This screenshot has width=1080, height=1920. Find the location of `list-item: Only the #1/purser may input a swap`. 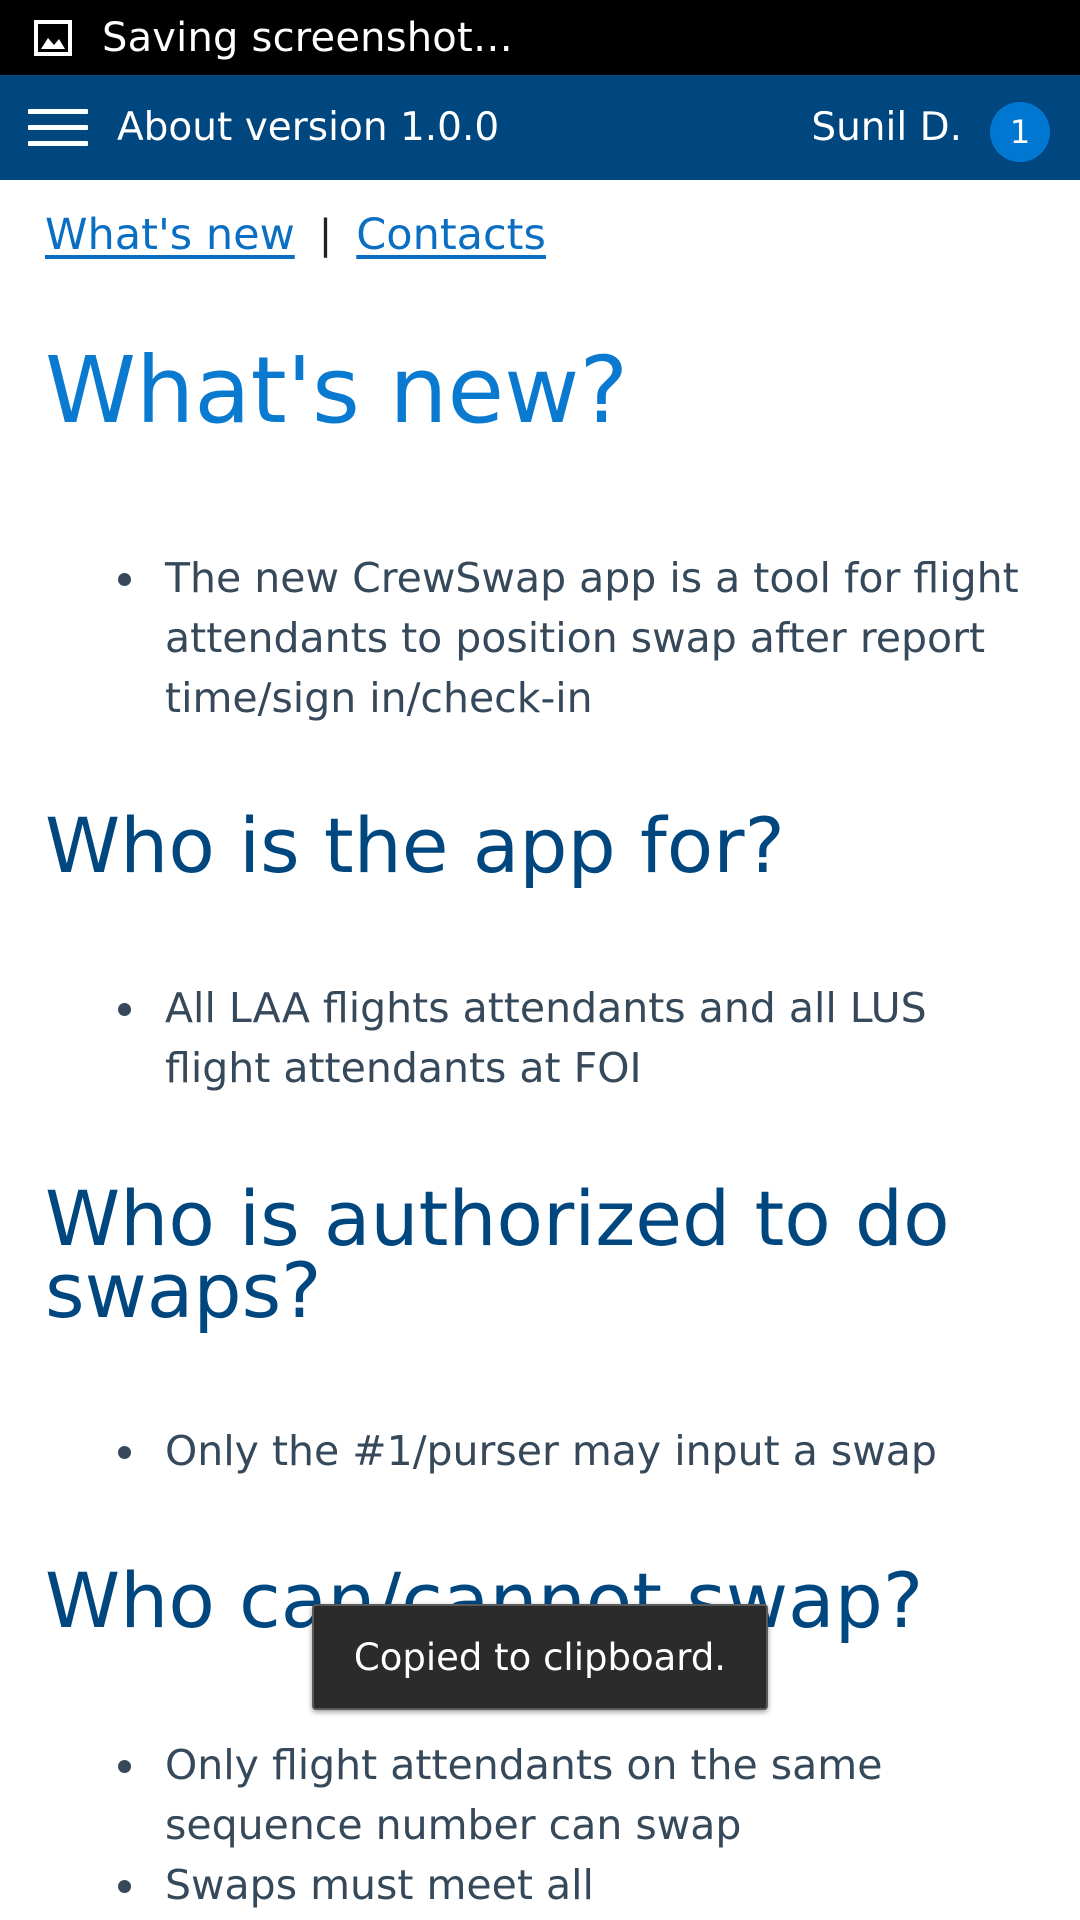

list-item: Only the #1/purser may input a swap is located at coordinates (540, 1451).